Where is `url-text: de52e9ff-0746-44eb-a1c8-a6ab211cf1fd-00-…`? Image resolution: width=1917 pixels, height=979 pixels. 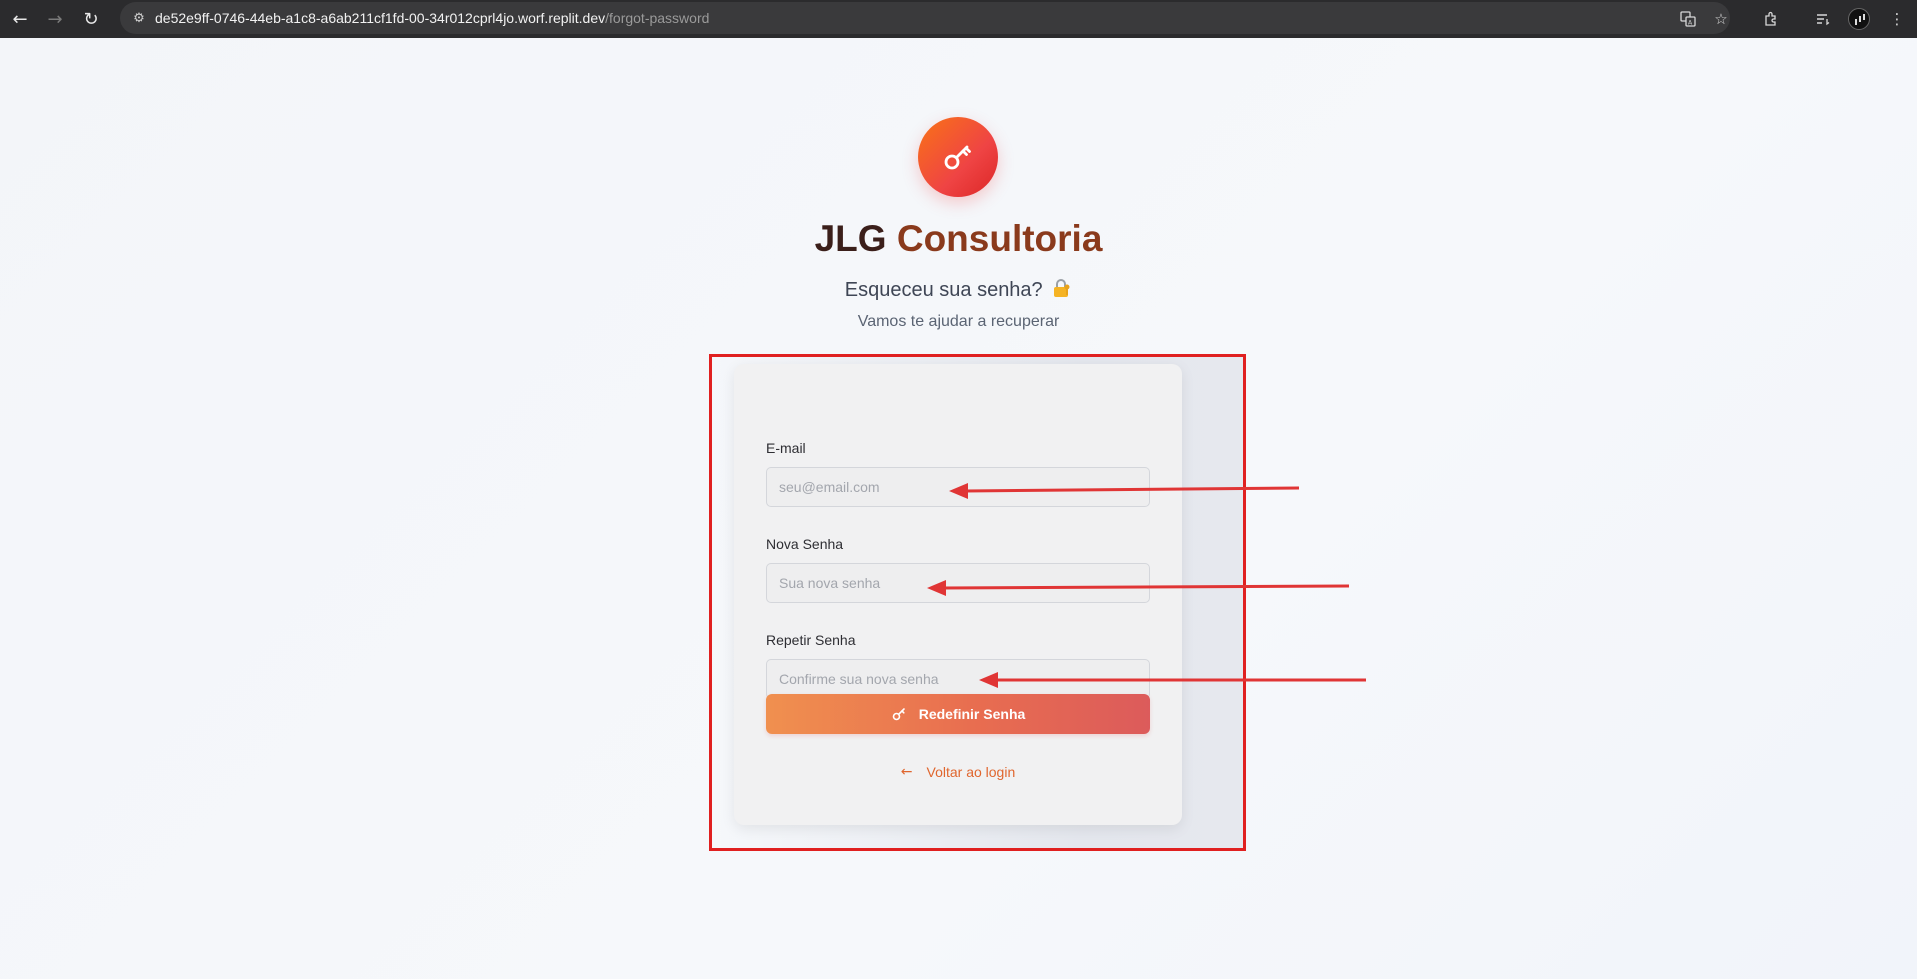
url-text: de52e9ff-0746-44eb-a1c8-a6ab211cf1fd-00-… is located at coordinates (432, 18).